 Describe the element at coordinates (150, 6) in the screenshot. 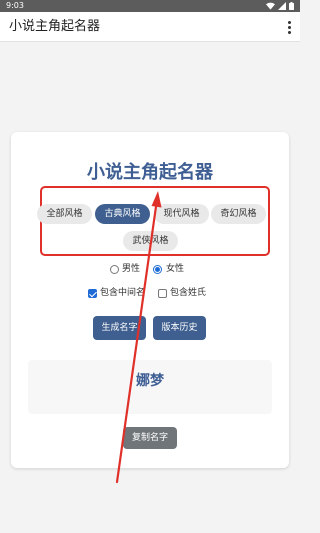

I see `status-bar: 9:03` at that location.